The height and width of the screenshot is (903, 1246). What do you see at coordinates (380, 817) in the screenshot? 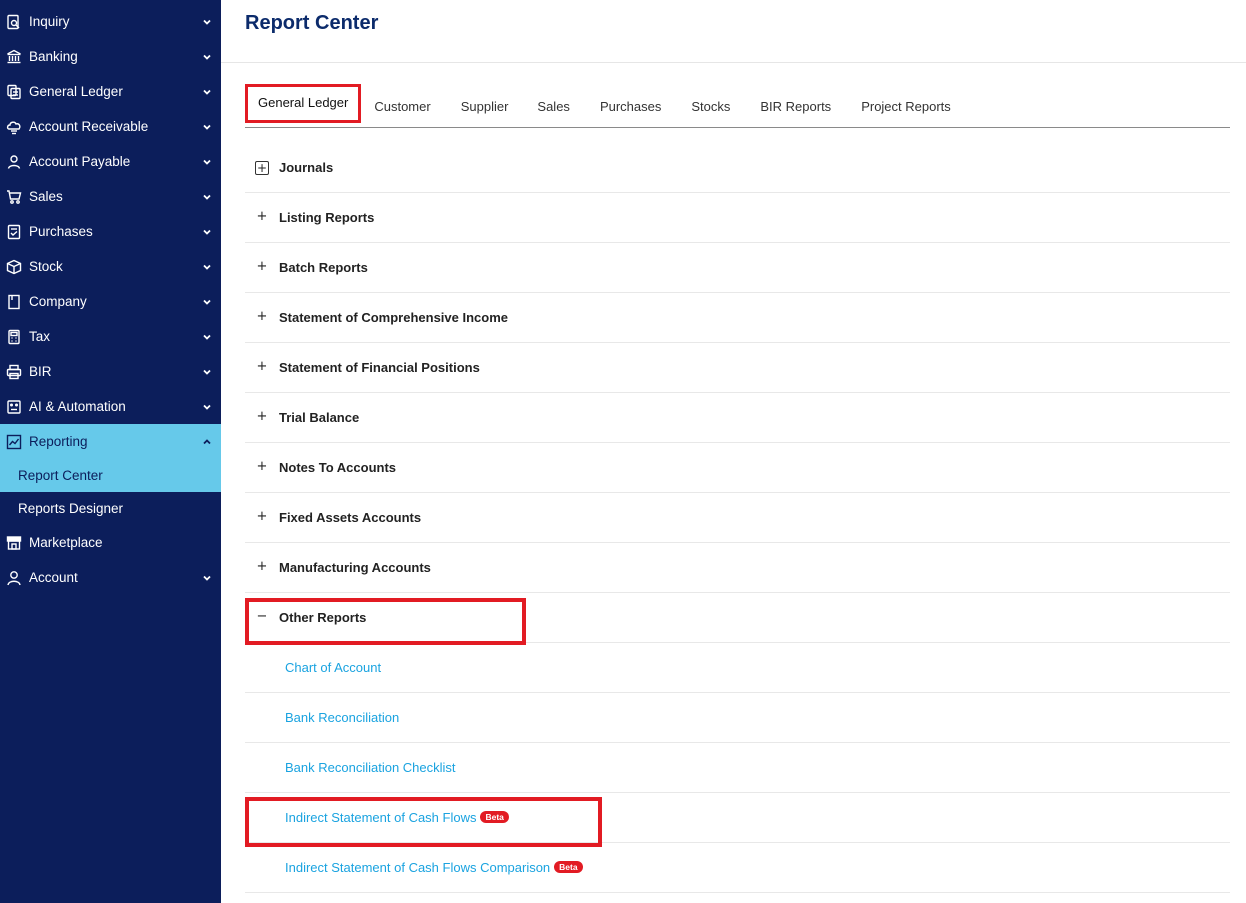
I see `report-link-label: Indirect Statement of Cash Flows` at bounding box center [380, 817].